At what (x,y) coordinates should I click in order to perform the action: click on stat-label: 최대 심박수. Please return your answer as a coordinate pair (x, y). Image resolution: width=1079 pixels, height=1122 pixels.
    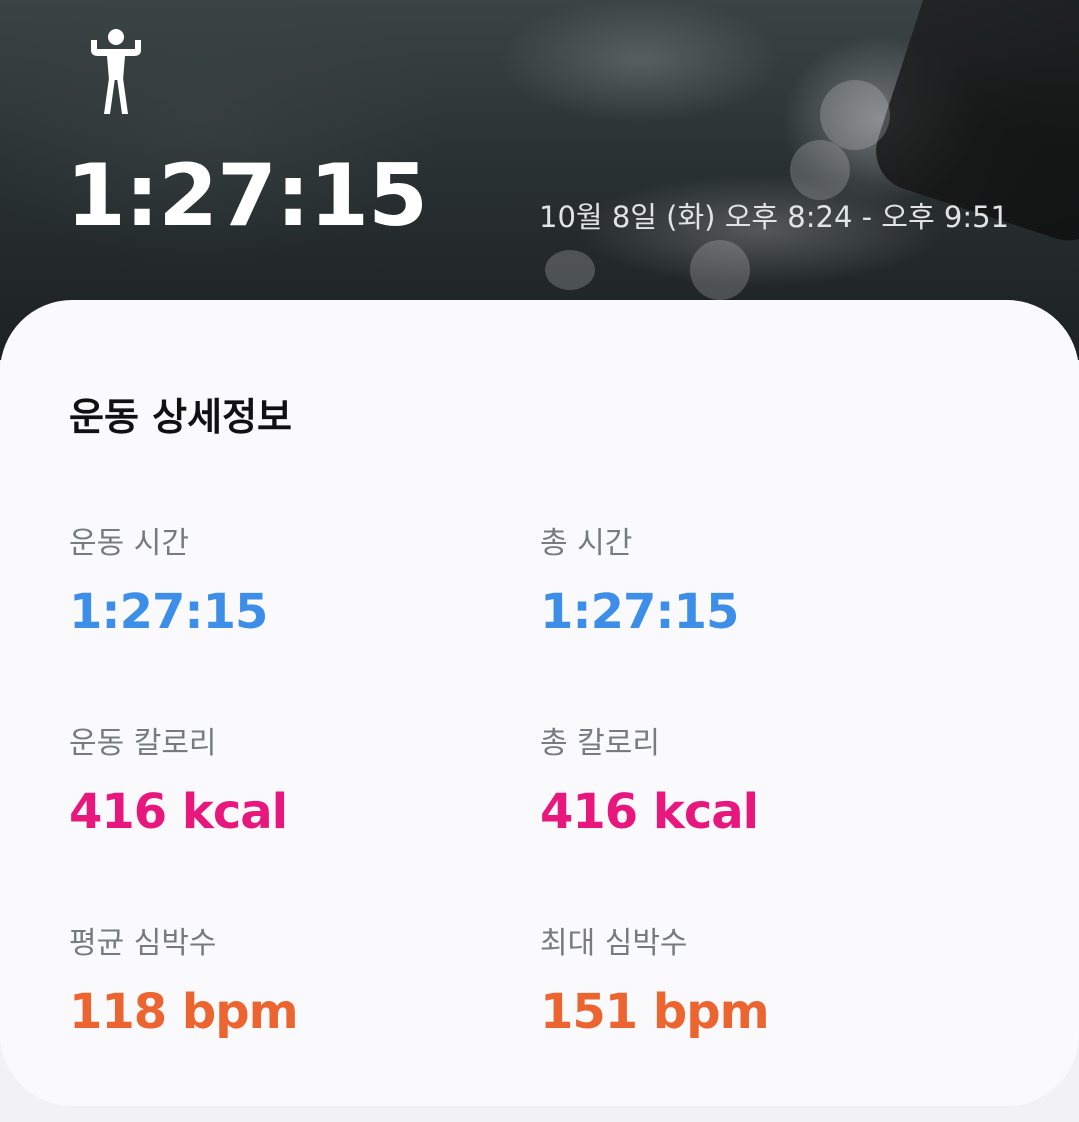
    Looking at the image, I should click on (614, 943).